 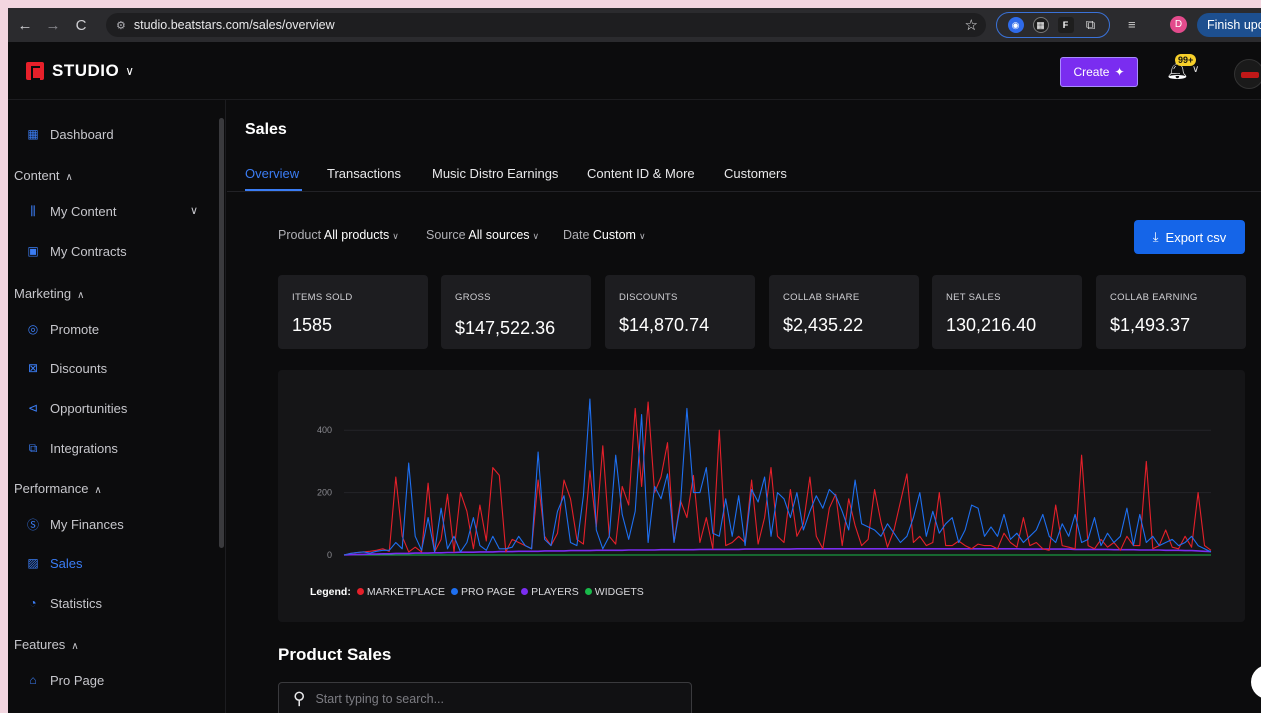 I want to click on product-search: ⚲, so click(x=485, y=697).